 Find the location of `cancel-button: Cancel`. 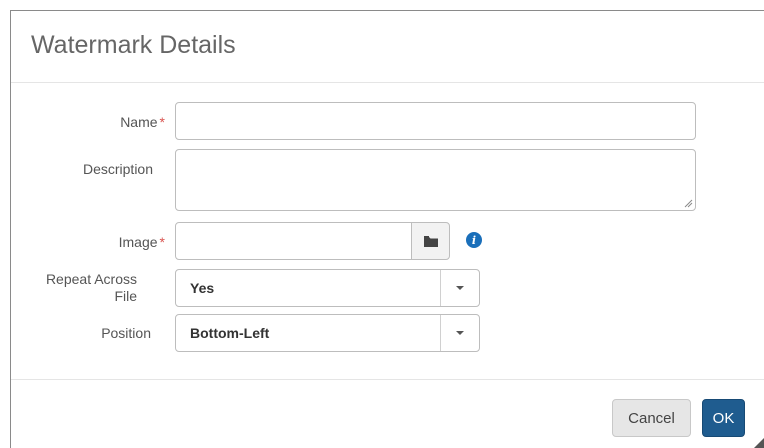

cancel-button: Cancel is located at coordinates (651, 418).